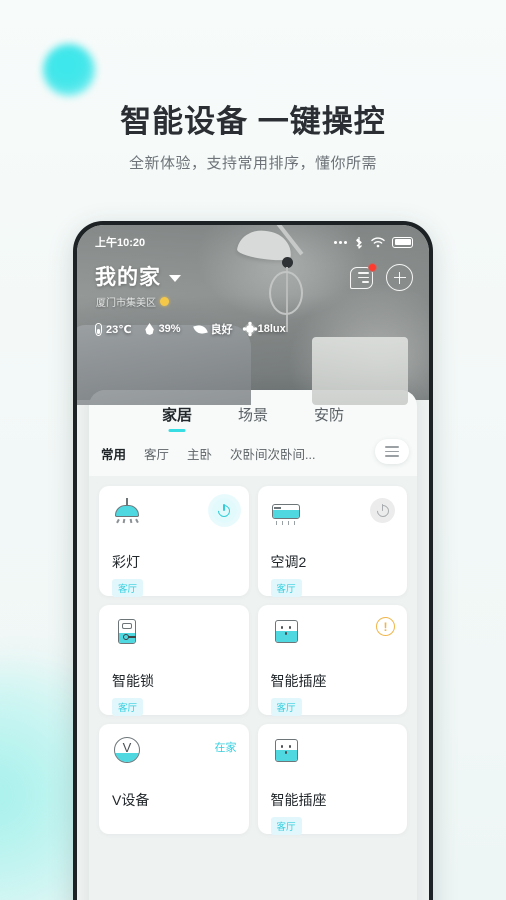 Image resolution: width=506 pixels, height=900 pixels. Describe the element at coordinates (127, 512) in the screenshot. I see `ceiling-lamp-icon` at that location.